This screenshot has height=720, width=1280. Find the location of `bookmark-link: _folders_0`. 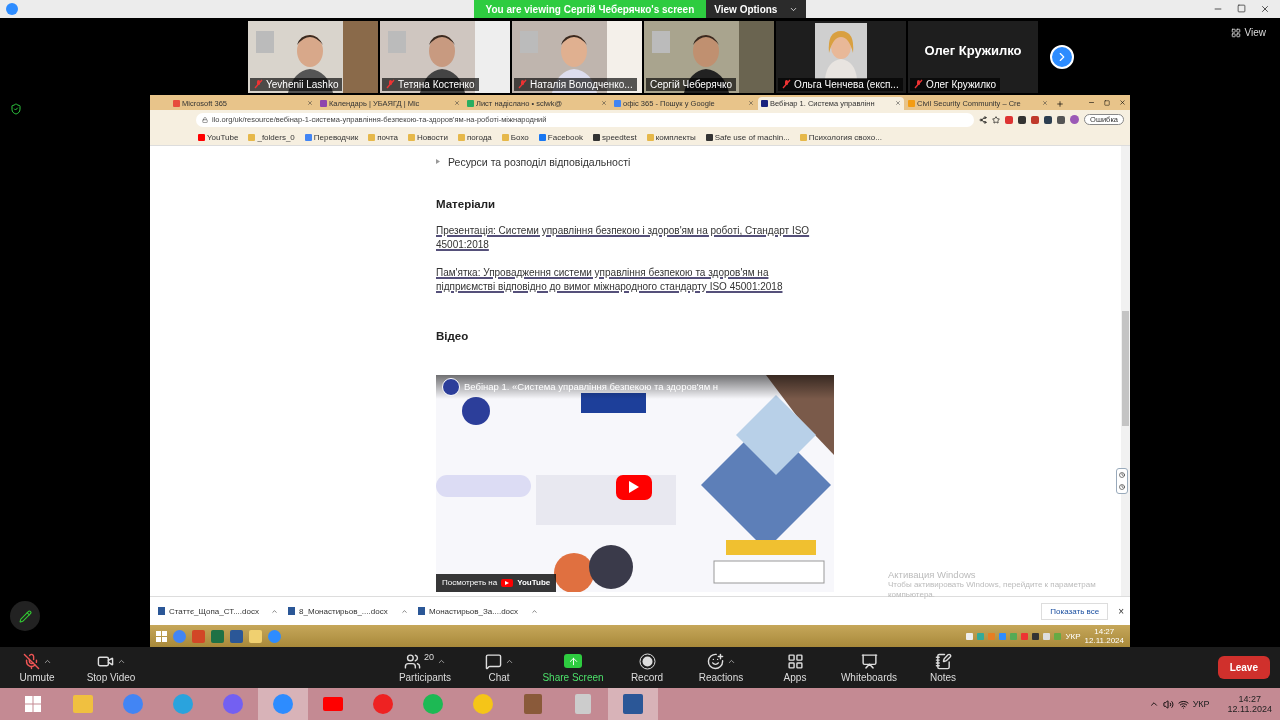

bookmark-link: _folders_0 is located at coordinates (271, 137).